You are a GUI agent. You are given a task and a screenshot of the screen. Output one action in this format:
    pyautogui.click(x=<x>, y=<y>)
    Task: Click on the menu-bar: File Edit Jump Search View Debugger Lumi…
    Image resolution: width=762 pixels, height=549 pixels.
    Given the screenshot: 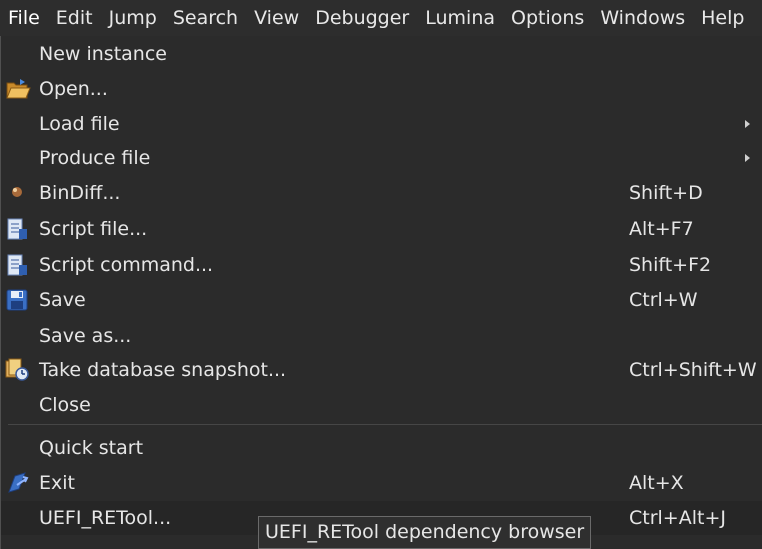 What is the action you would take?
    pyautogui.click(x=381, y=18)
    